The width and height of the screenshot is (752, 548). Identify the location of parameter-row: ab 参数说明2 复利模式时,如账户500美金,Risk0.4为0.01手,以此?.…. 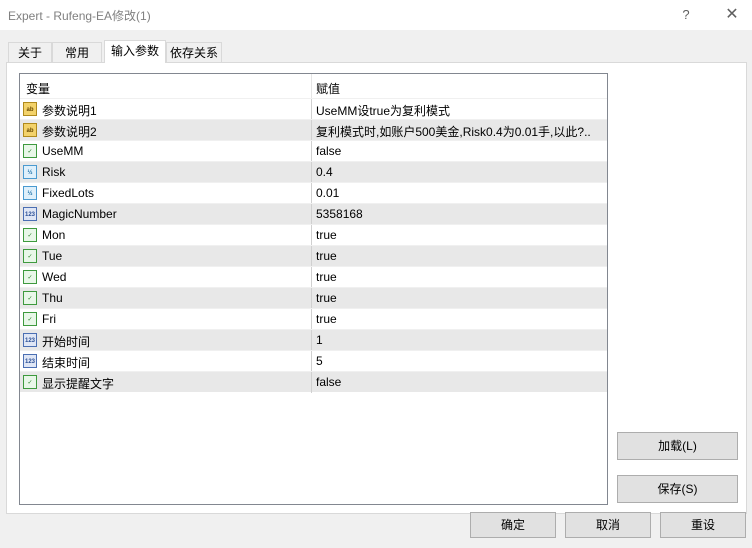
(313, 130).